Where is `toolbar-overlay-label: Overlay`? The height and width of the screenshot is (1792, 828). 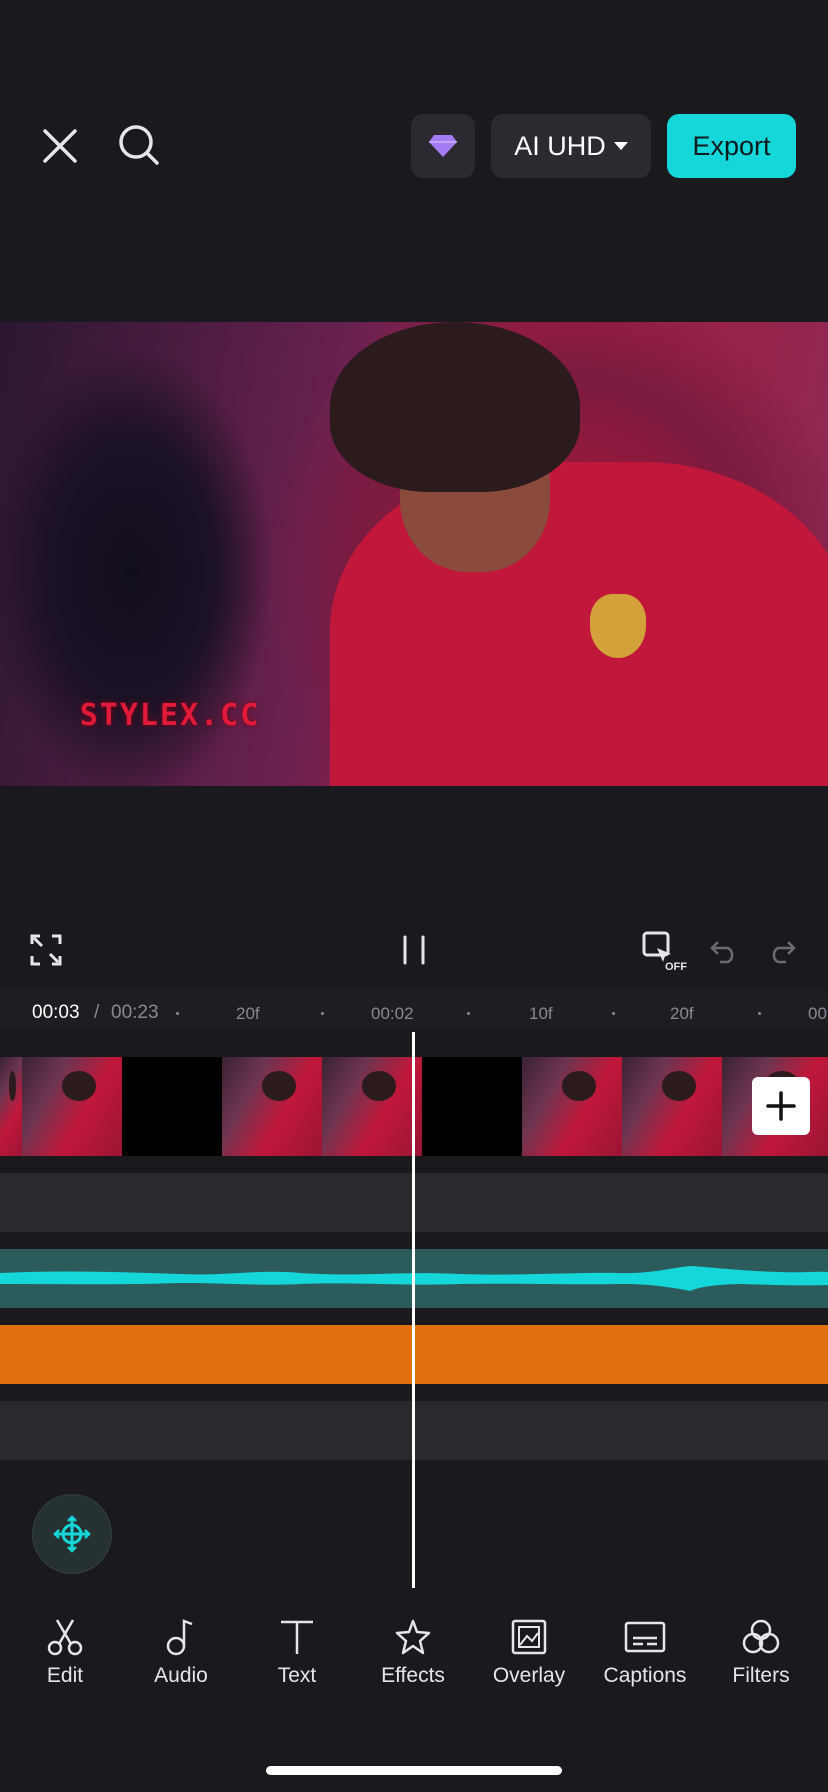
toolbar-overlay-label: Overlay is located at coordinates (529, 1675).